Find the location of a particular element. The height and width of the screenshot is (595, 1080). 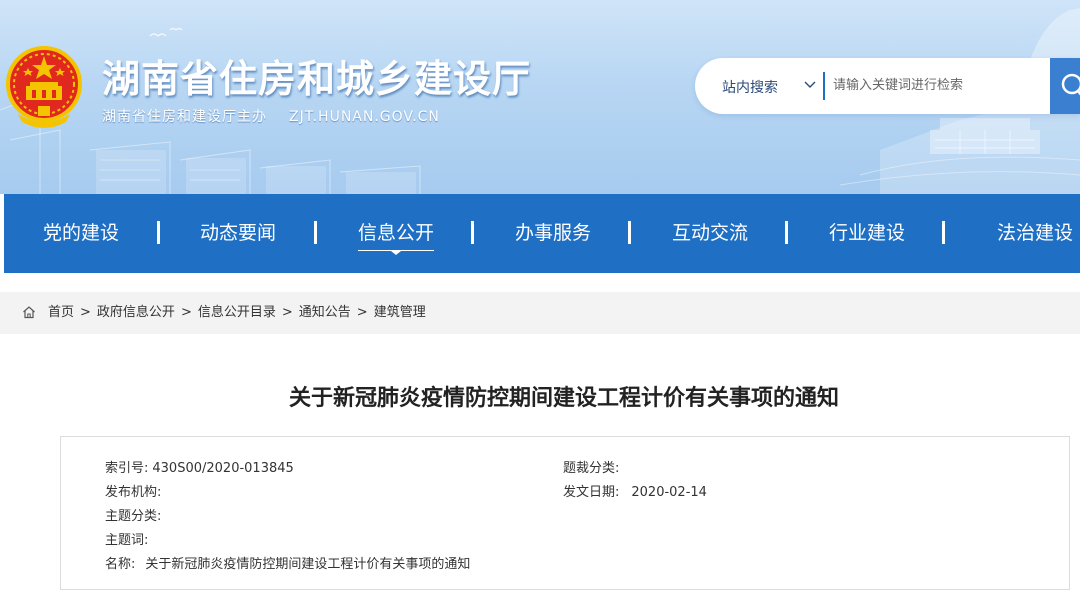

breadcrumb-home: 首页 is located at coordinates (61, 313).